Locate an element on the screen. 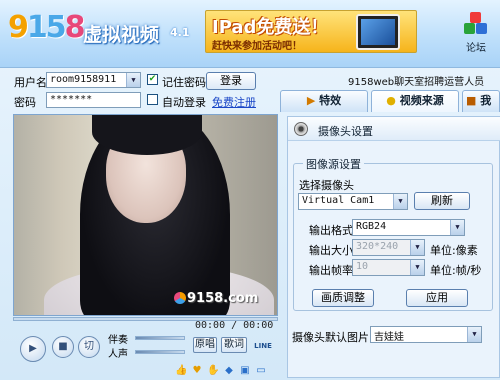 The height and width of the screenshot is (380, 500). stop-icon: ■ is located at coordinates (63, 346).